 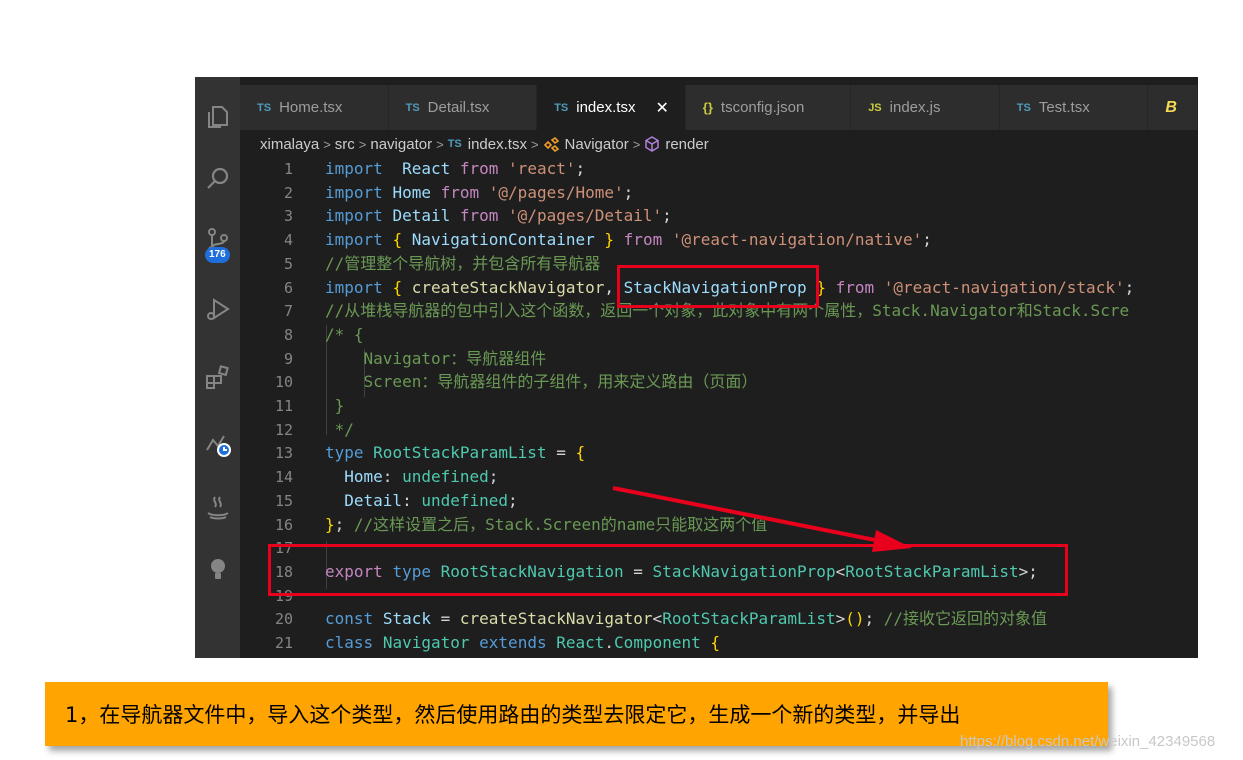 I want to click on line-number: 6, so click(x=288, y=287).